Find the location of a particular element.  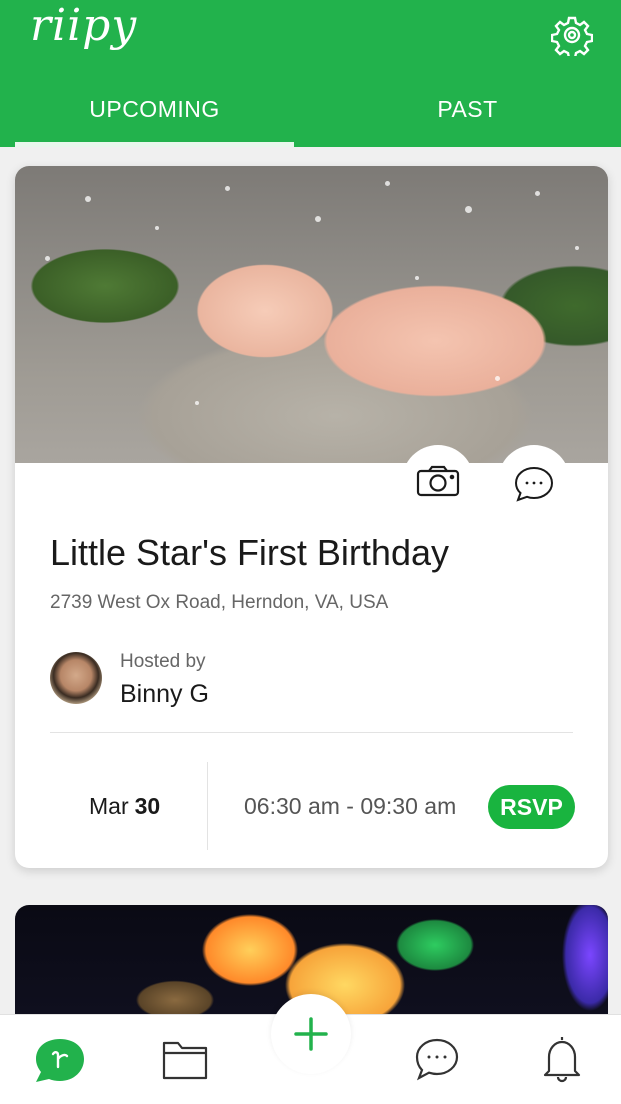

date-time-divider is located at coordinates (207, 806).